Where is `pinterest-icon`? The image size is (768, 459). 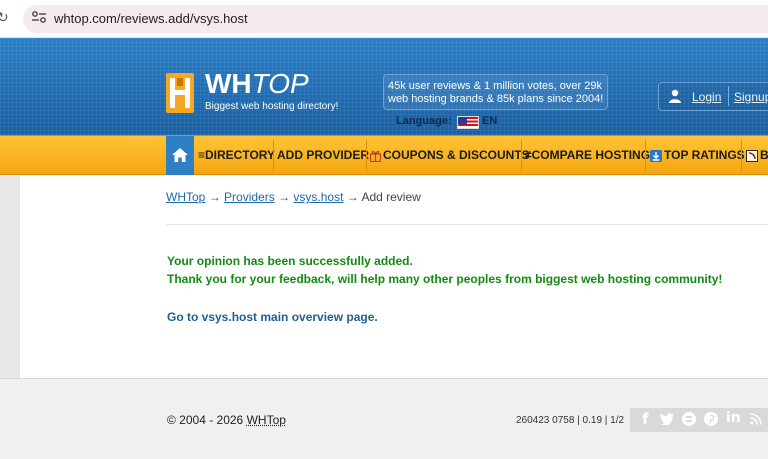 pinterest-icon is located at coordinates (711, 419).